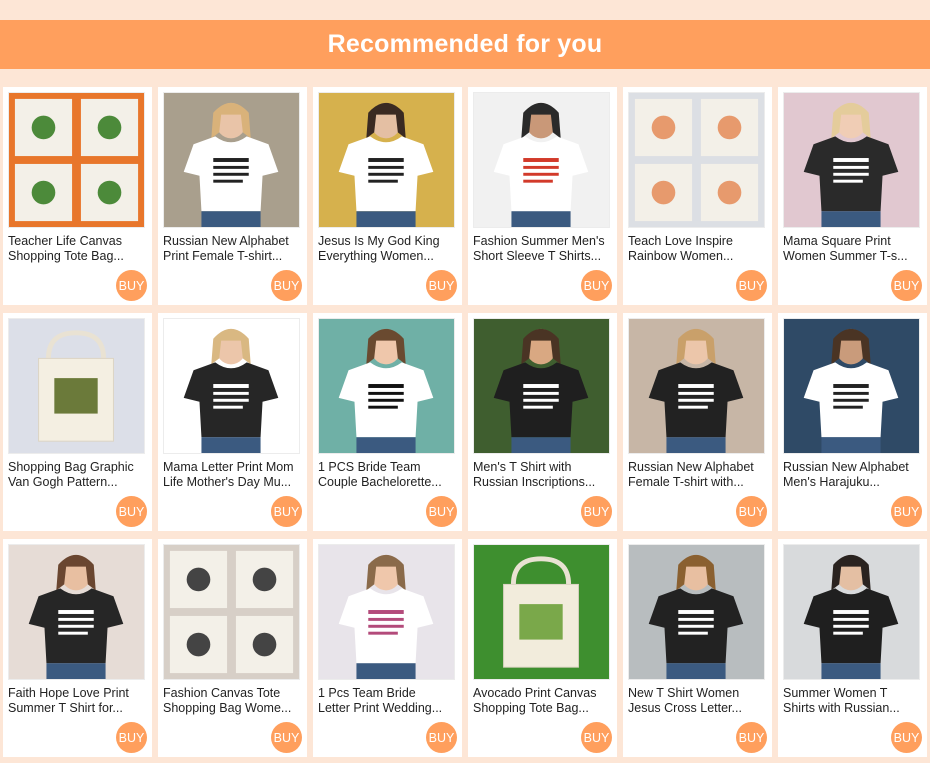  I want to click on section-header: Recommended for you, so click(465, 44).